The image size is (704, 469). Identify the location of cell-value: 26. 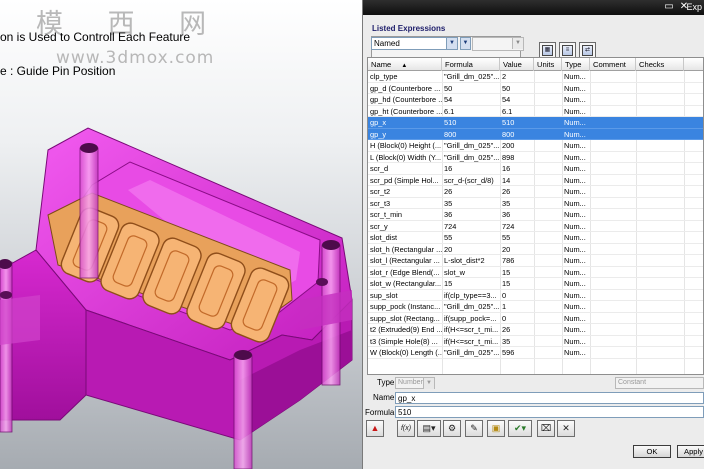
(506, 191).